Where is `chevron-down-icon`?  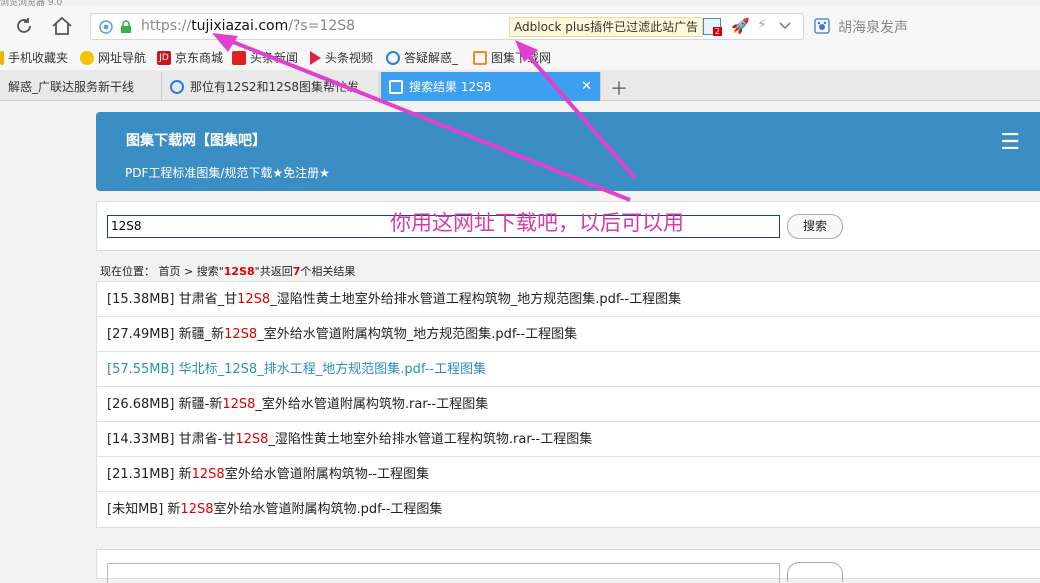 chevron-down-icon is located at coordinates (785, 26).